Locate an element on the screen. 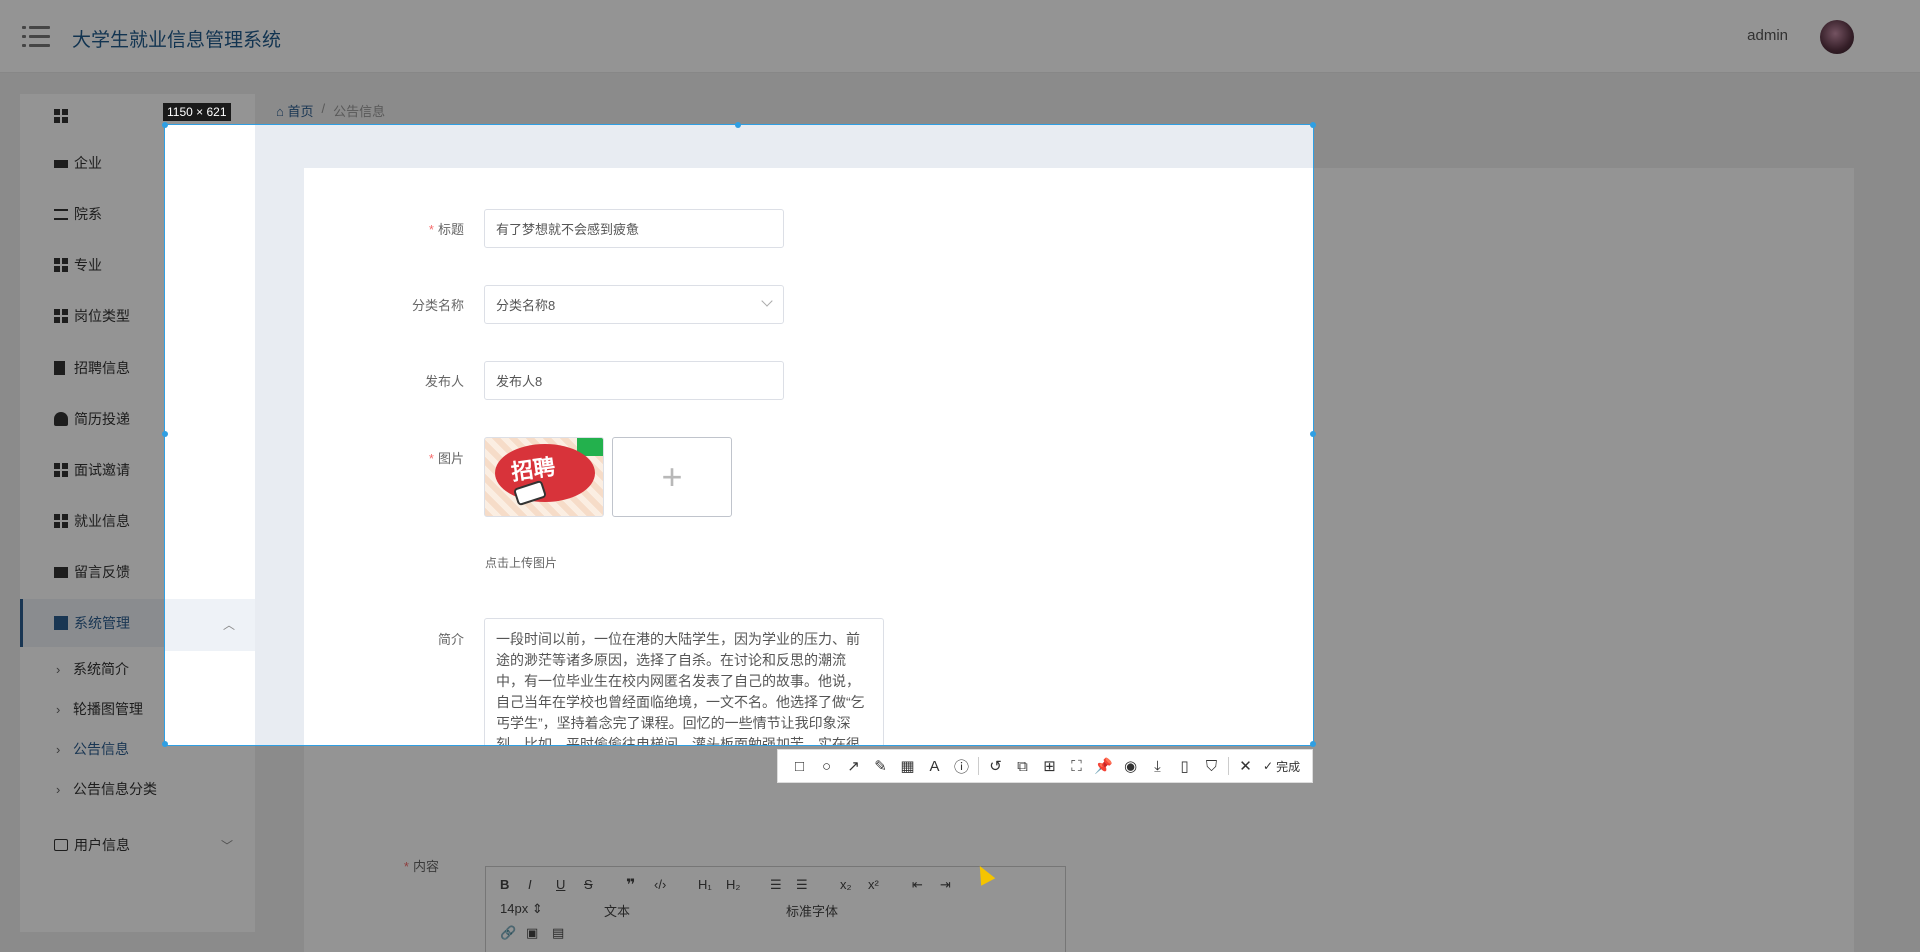 This screenshot has height=952, width=1920. summary-label: 简介 is located at coordinates (450, 639).